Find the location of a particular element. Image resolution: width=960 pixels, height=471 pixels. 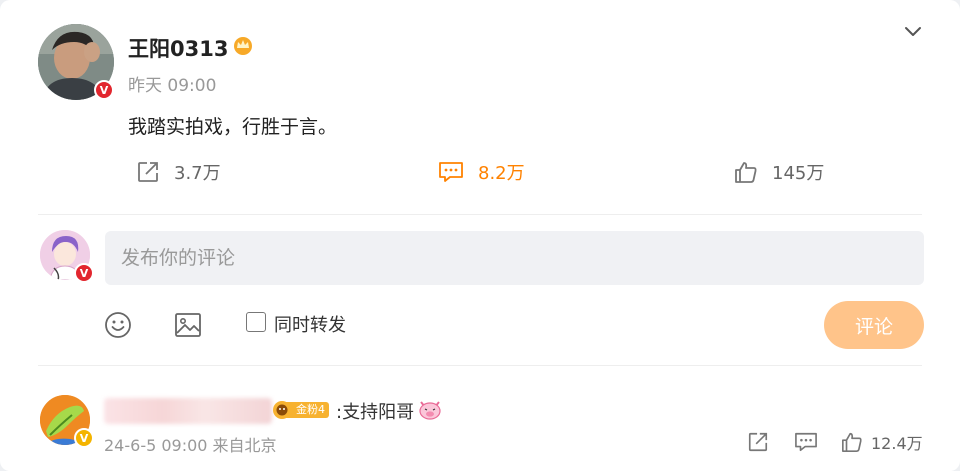

comment-like-count: 12.4万 is located at coordinates (897, 443).